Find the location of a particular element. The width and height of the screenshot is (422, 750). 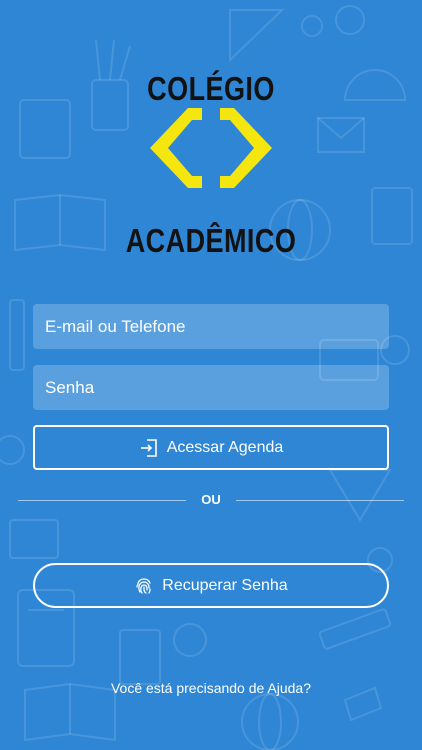

fingerprint-icon is located at coordinates (143, 585).